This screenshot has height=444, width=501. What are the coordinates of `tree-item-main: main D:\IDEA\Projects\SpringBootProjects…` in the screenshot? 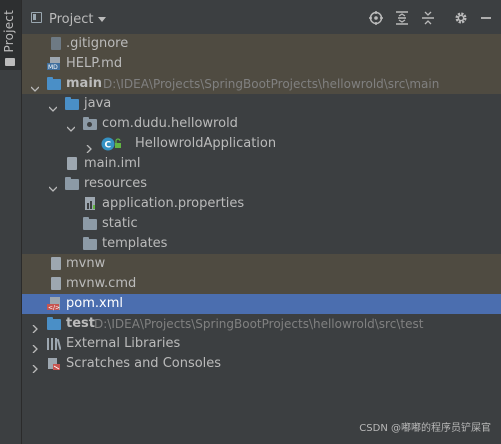 It's located at (261, 84).